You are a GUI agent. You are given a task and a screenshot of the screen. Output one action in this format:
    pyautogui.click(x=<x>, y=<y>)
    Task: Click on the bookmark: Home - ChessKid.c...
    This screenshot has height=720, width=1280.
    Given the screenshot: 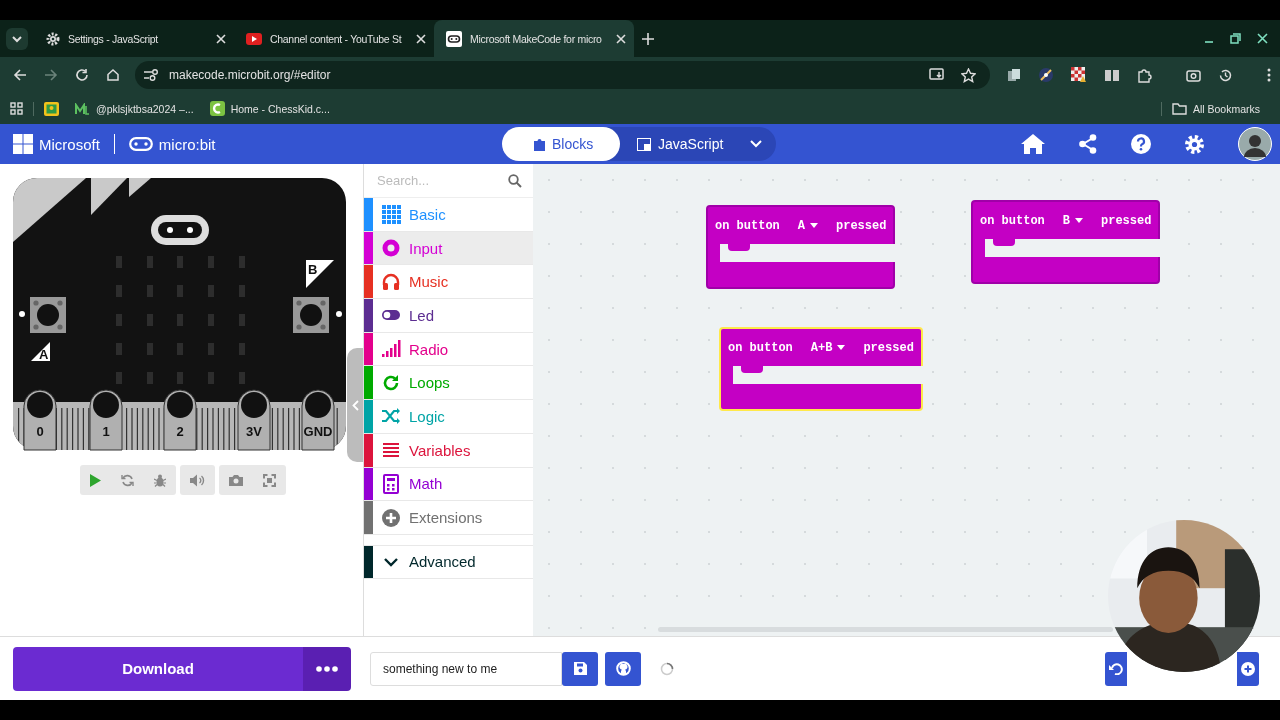 What is the action you would take?
    pyautogui.click(x=269, y=108)
    